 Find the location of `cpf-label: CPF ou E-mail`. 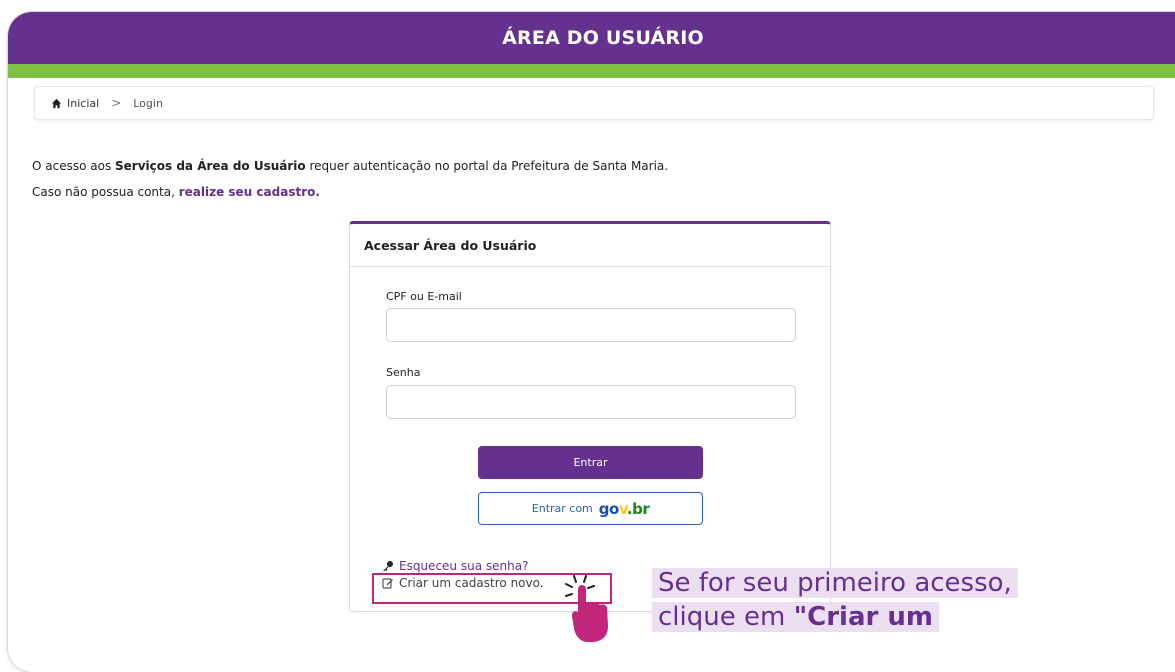

cpf-label: CPF ou E-mail is located at coordinates (424, 296).